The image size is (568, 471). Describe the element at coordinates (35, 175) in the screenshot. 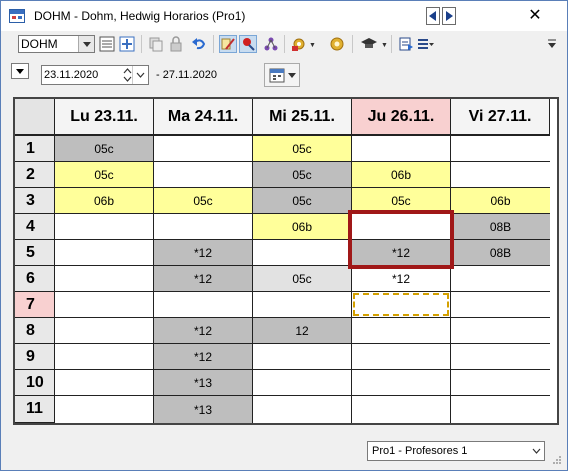

I see `period-header: 2` at that location.